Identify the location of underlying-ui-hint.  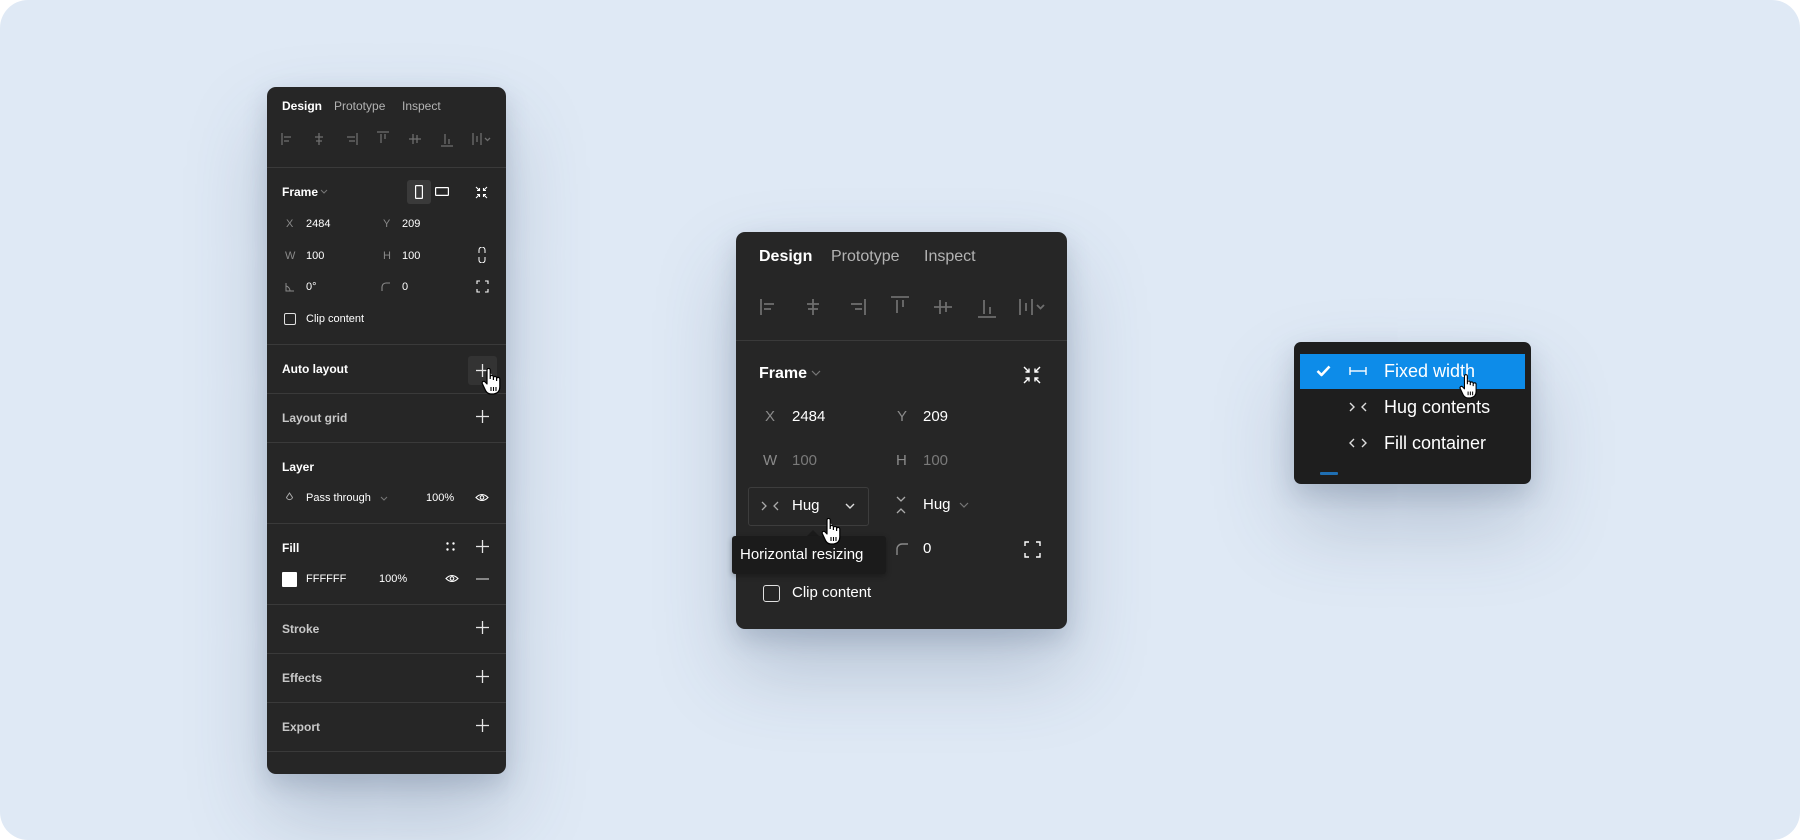
(1329, 473).